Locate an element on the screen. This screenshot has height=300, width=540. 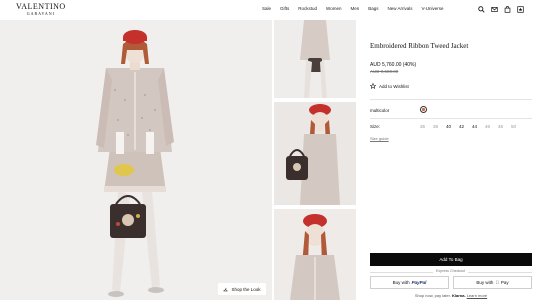
thumbnail-1-image is located at coordinates (315, 59).